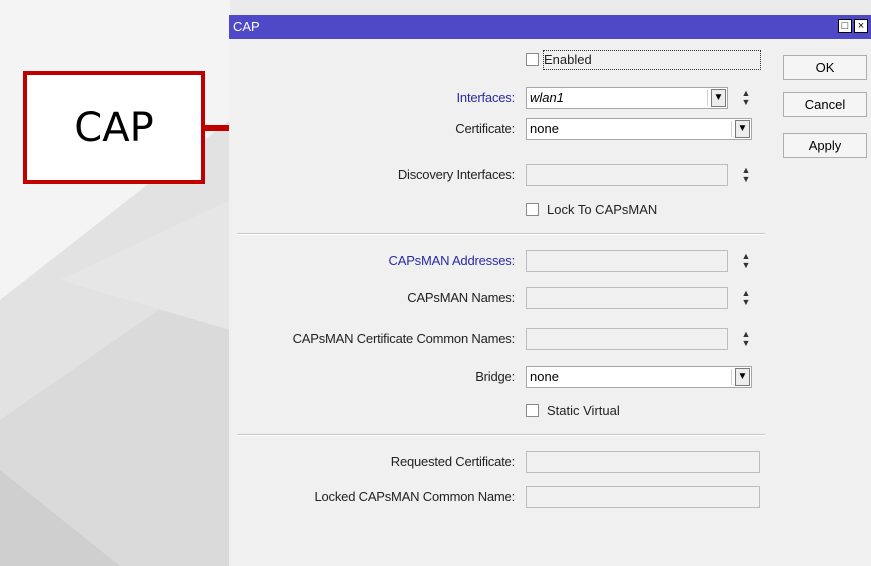  What do you see at coordinates (544, 128) in the screenshot?
I see `certificate-value: none` at bounding box center [544, 128].